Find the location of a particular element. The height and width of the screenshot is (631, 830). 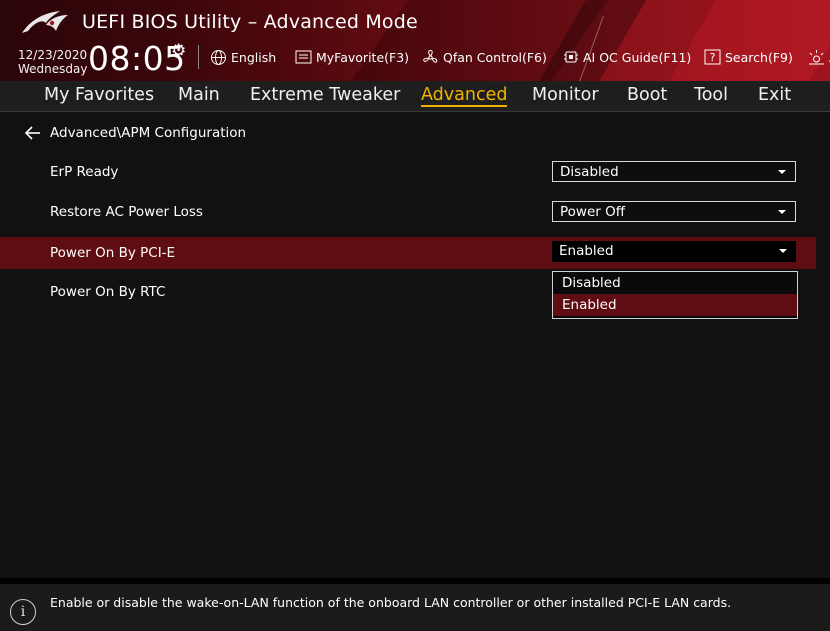

setting-label: Restore AC Power Loss is located at coordinates (126, 212).